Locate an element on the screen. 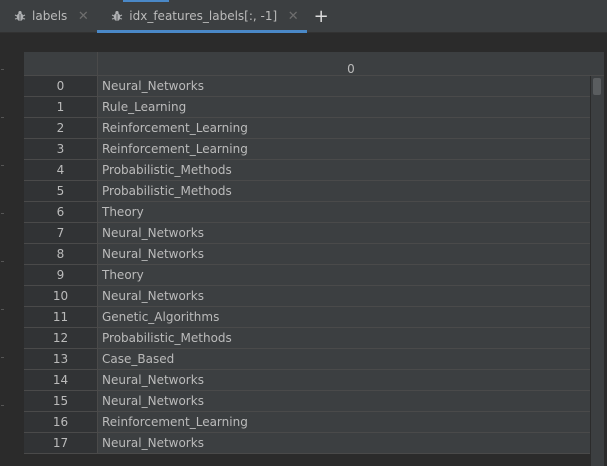  table-row: 10 Neural_Networks is located at coordinates (307, 296).